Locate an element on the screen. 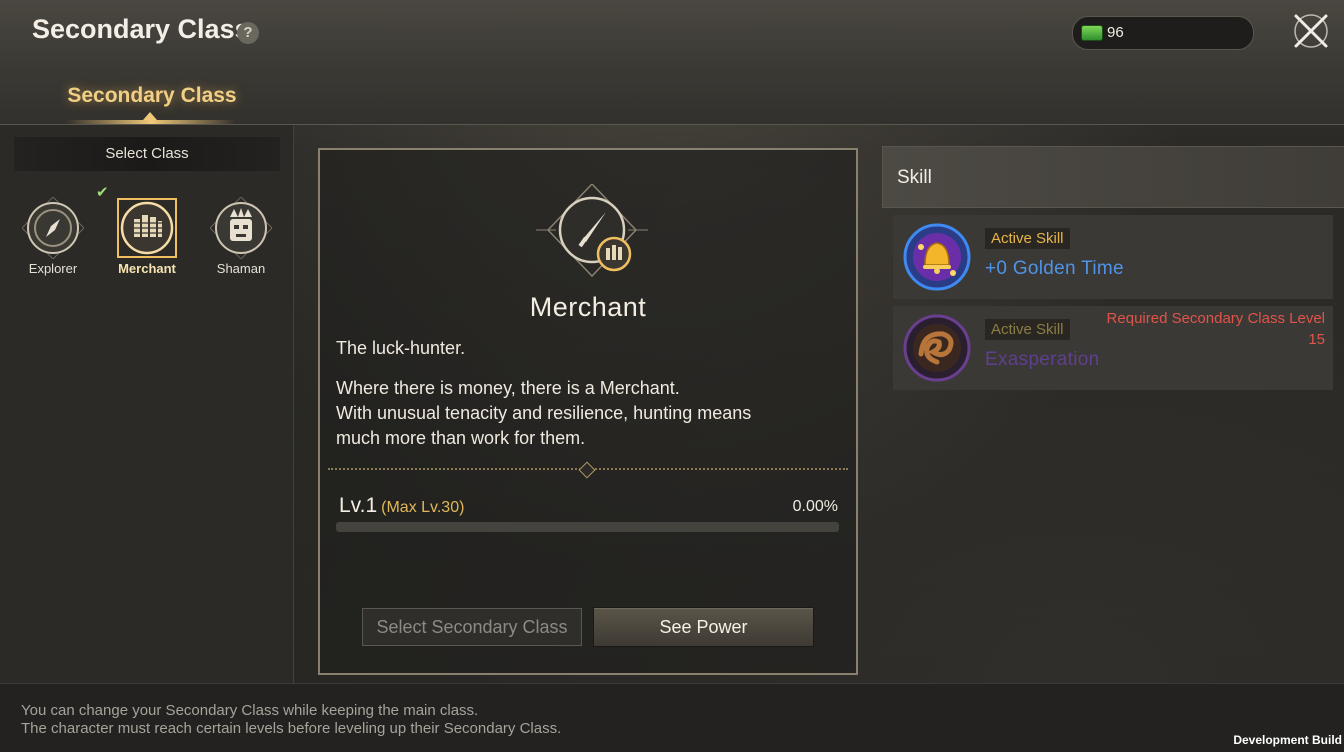 Image resolution: width=1344 pixels, height=752 pixels. skill-requirement: Required Secondary Class Level 15 is located at coordinates (1216, 329).